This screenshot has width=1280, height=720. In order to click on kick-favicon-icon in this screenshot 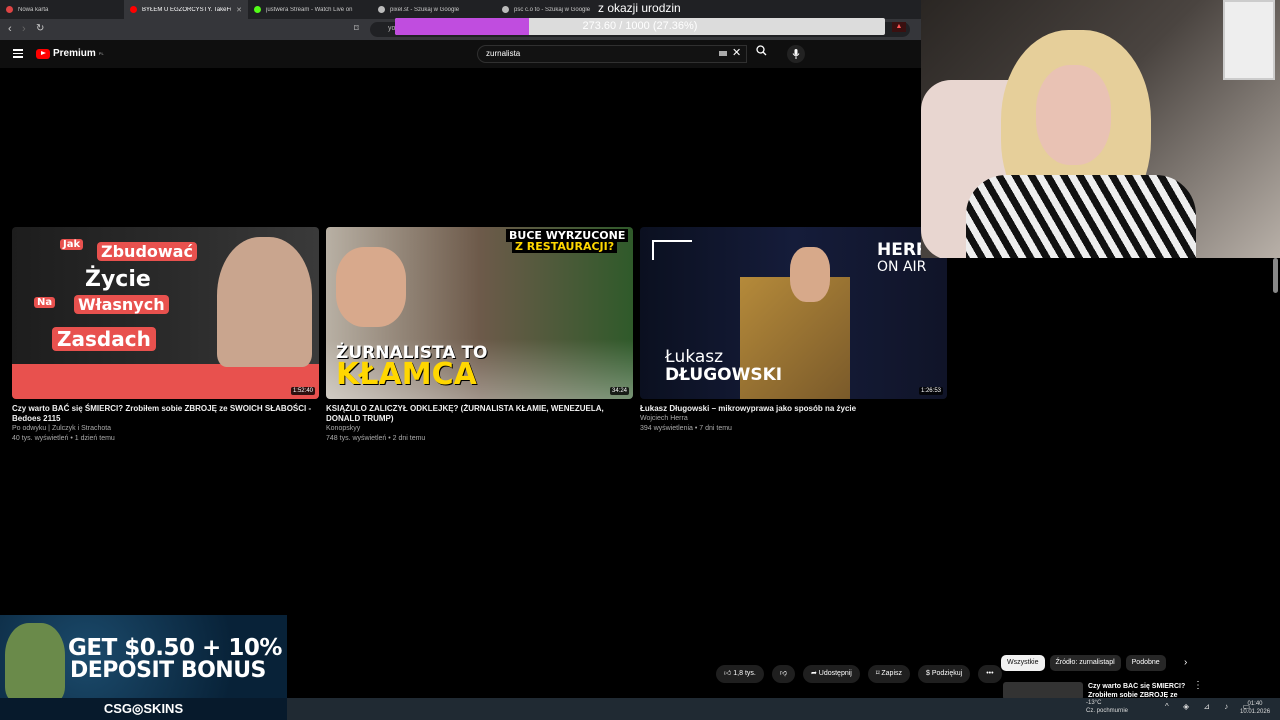, I will do `click(257, 9)`.